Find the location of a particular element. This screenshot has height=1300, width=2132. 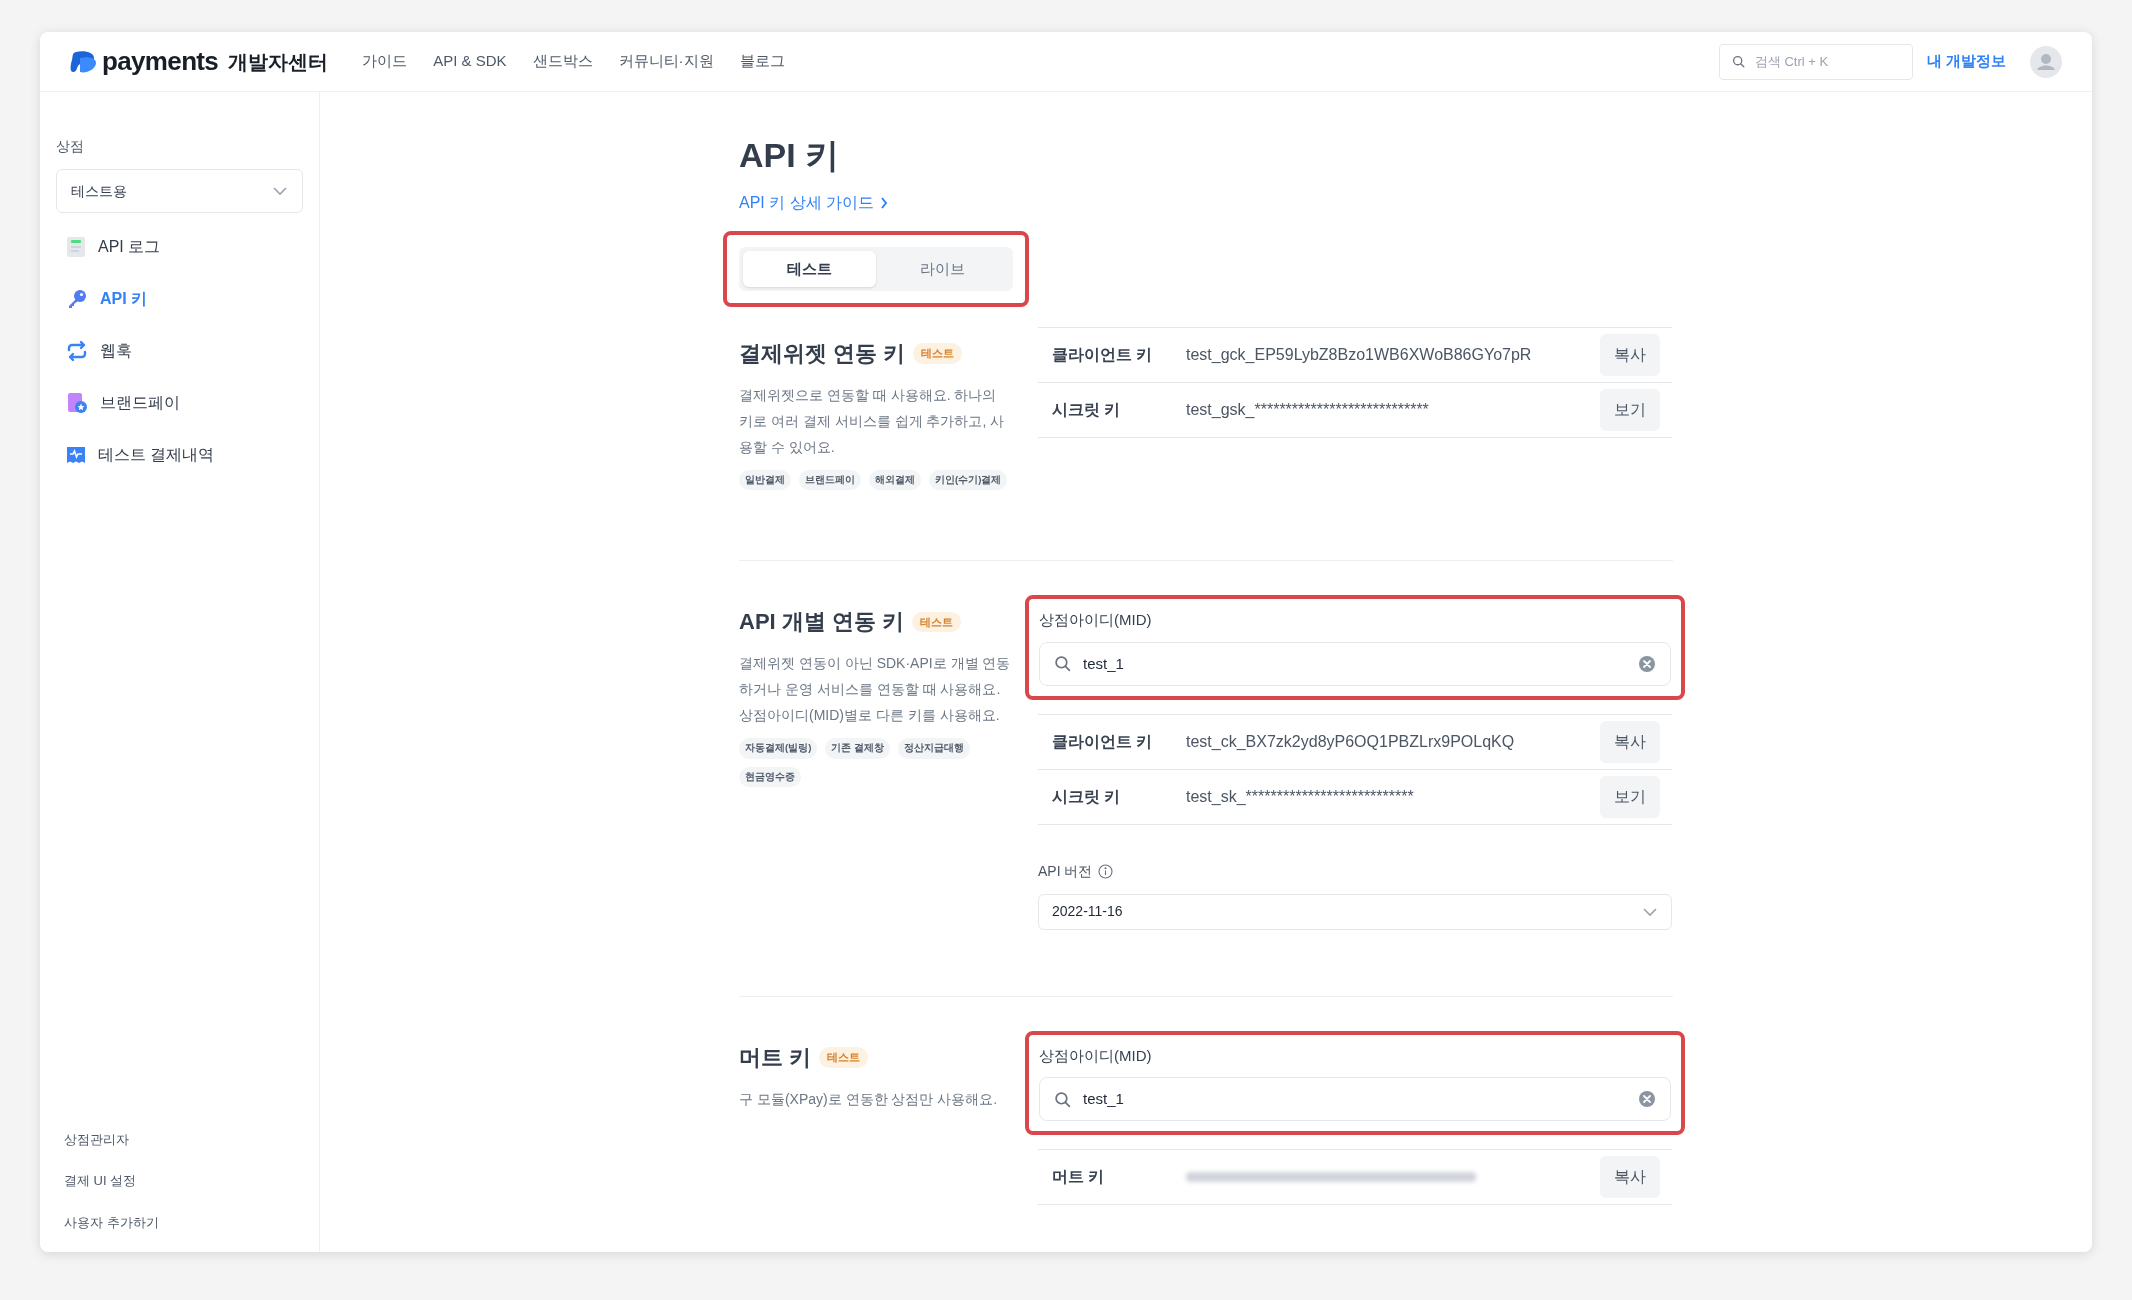

key-icon is located at coordinates (77, 299).